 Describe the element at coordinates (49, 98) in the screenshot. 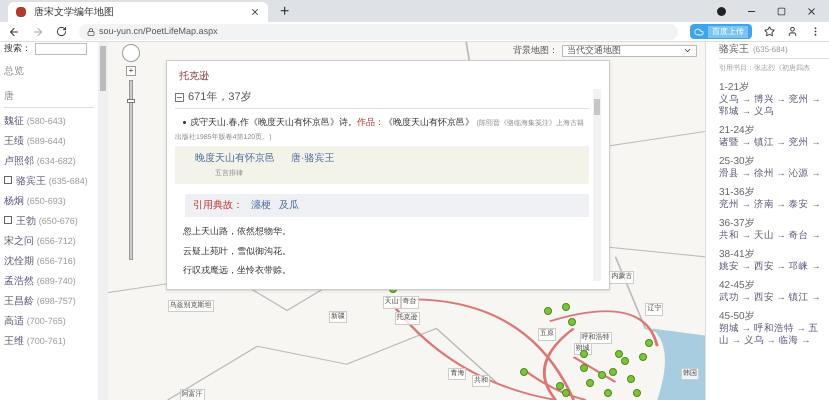

I see `dynasty-heading: 唐` at that location.